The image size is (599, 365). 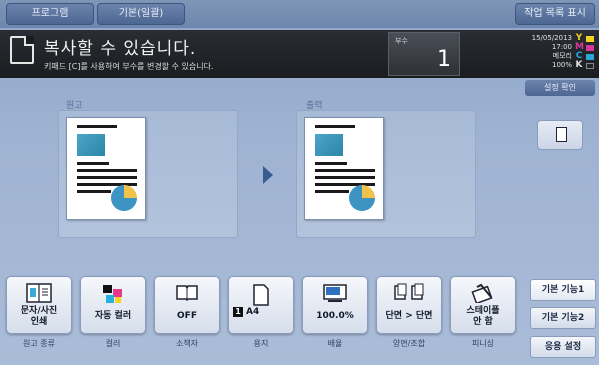 What do you see at coordinates (187, 343) in the screenshot?
I see `booklet-label: 소책자` at bounding box center [187, 343].